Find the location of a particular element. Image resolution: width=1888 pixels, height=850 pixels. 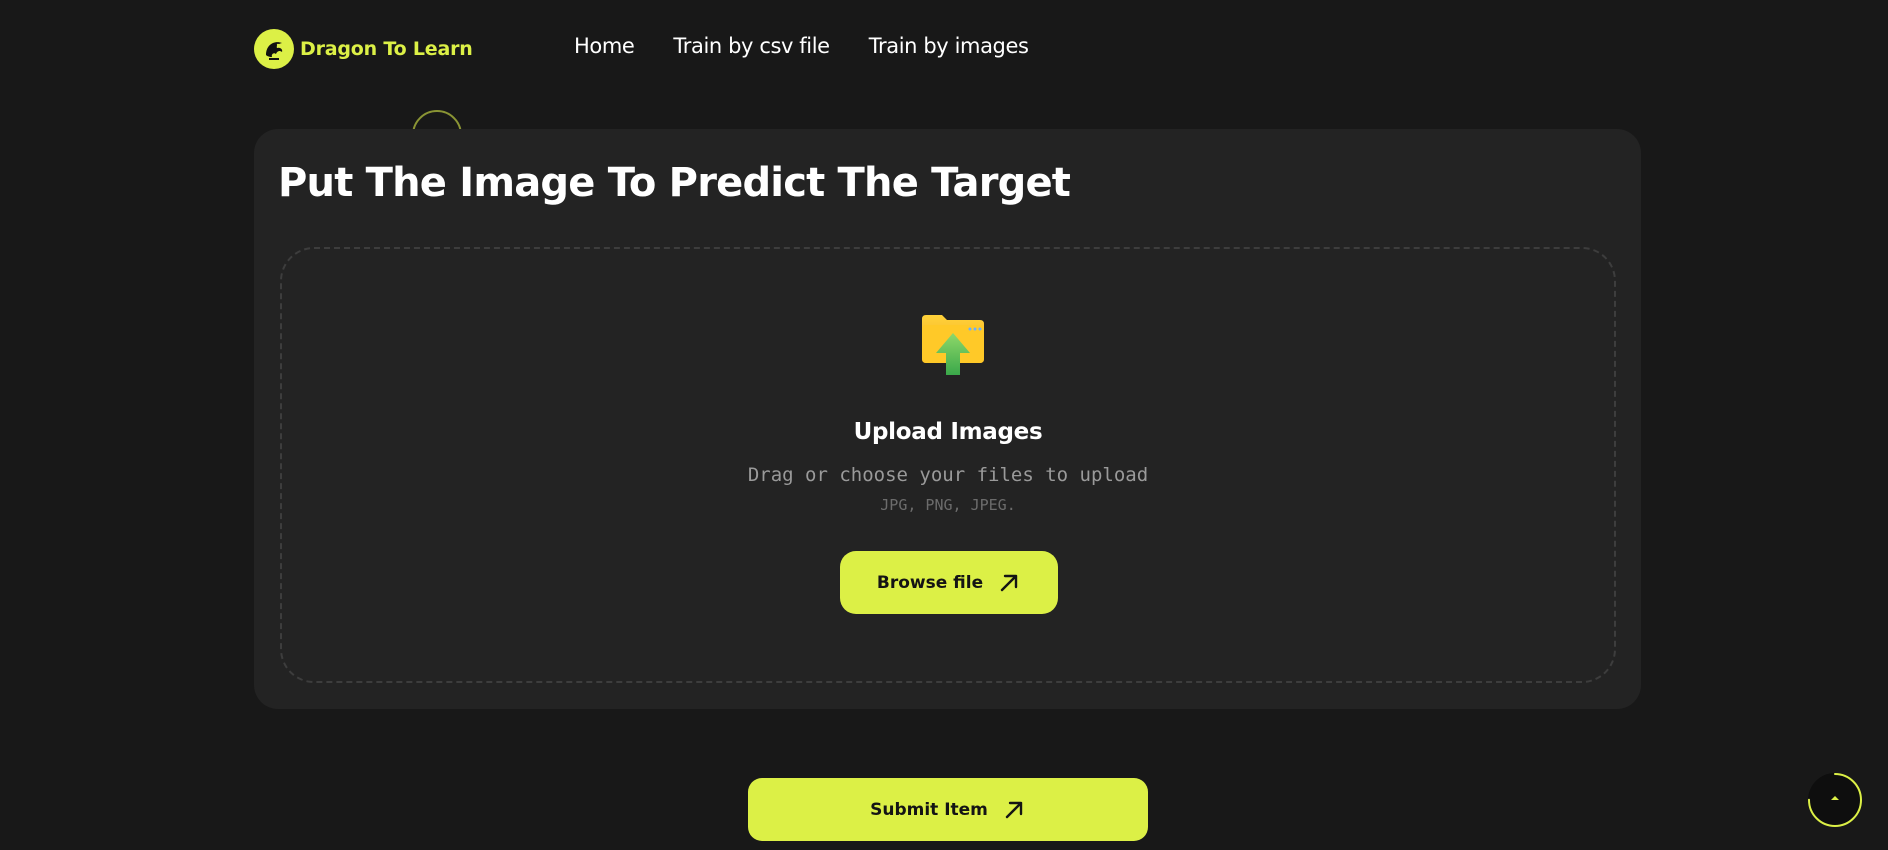

upload-subtitle: Drag or choose your files to upload is located at coordinates (948, 475).